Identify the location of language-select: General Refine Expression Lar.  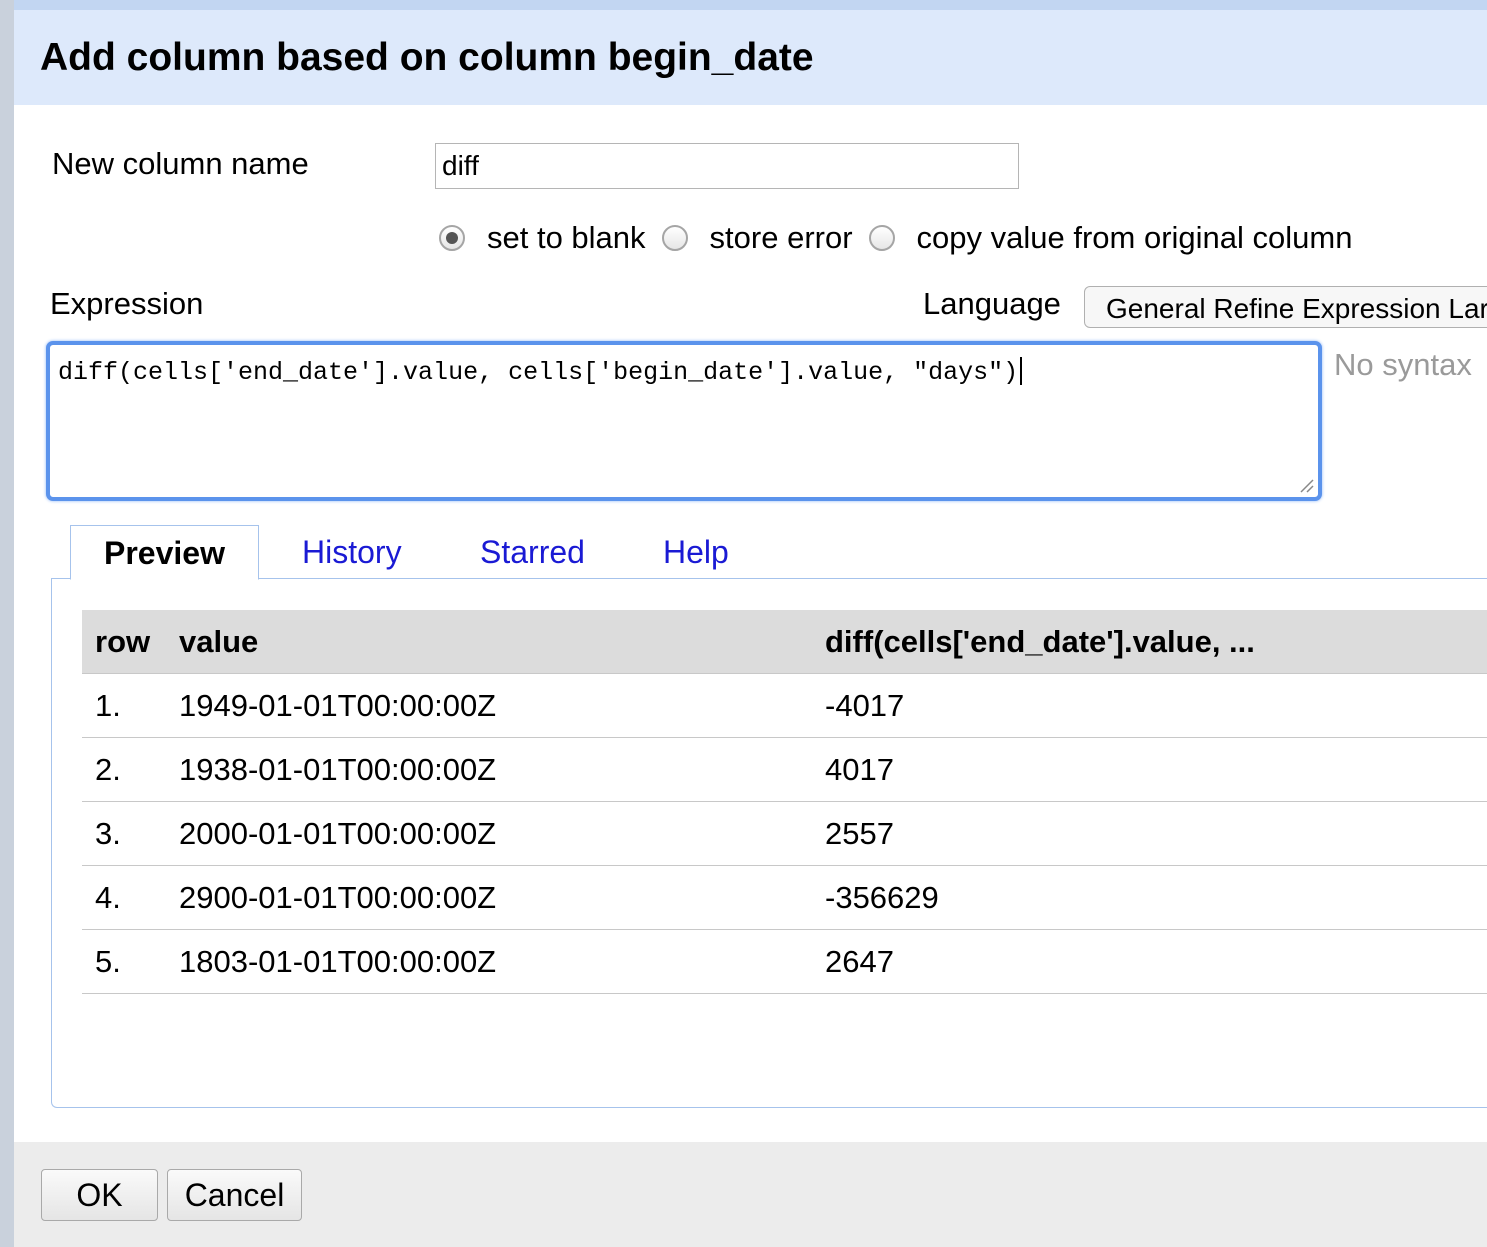
(1285, 307).